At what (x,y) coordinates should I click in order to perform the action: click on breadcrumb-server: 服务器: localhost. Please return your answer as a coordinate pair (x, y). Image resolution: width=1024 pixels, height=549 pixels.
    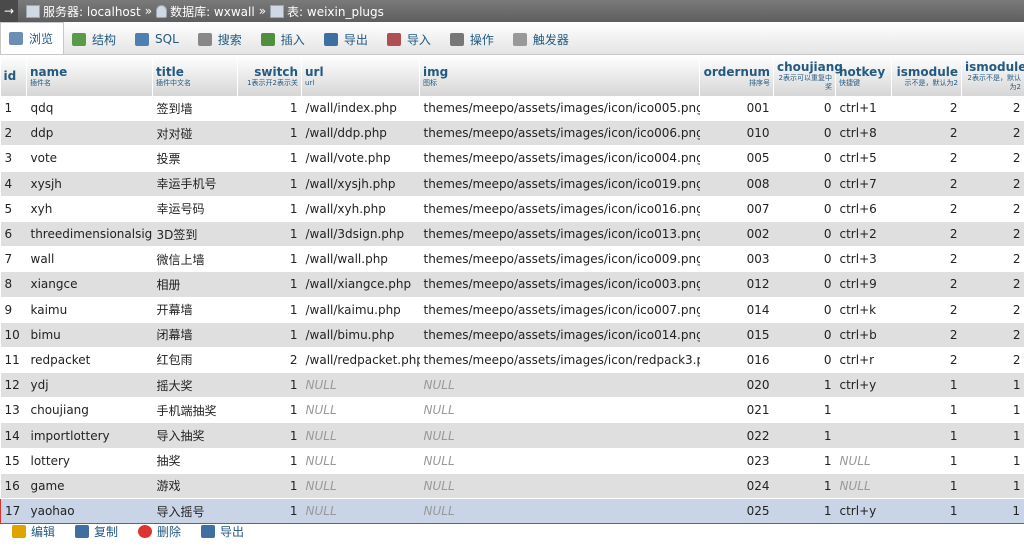
    Looking at the image, I should click on (92, 11).